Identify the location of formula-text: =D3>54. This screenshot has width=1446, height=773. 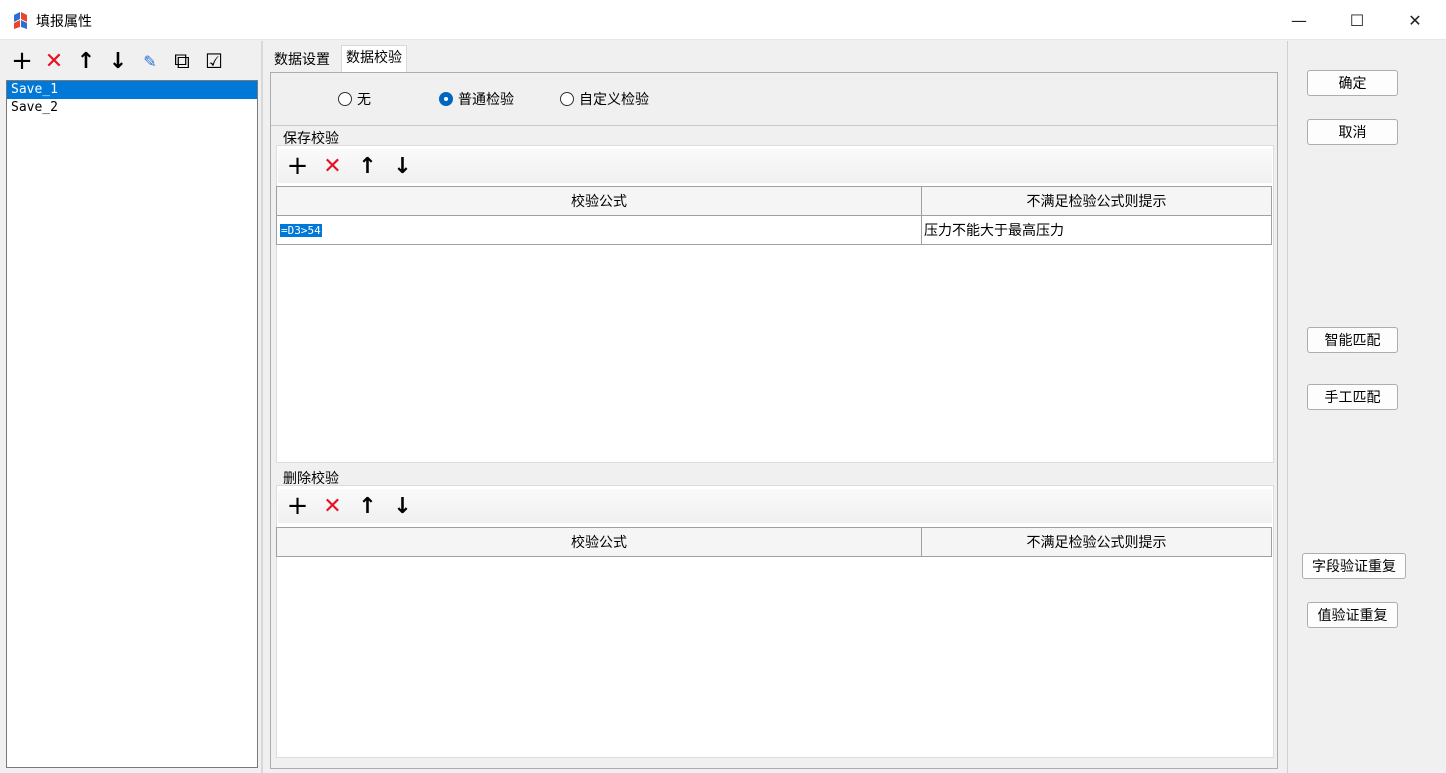
(301, 230).